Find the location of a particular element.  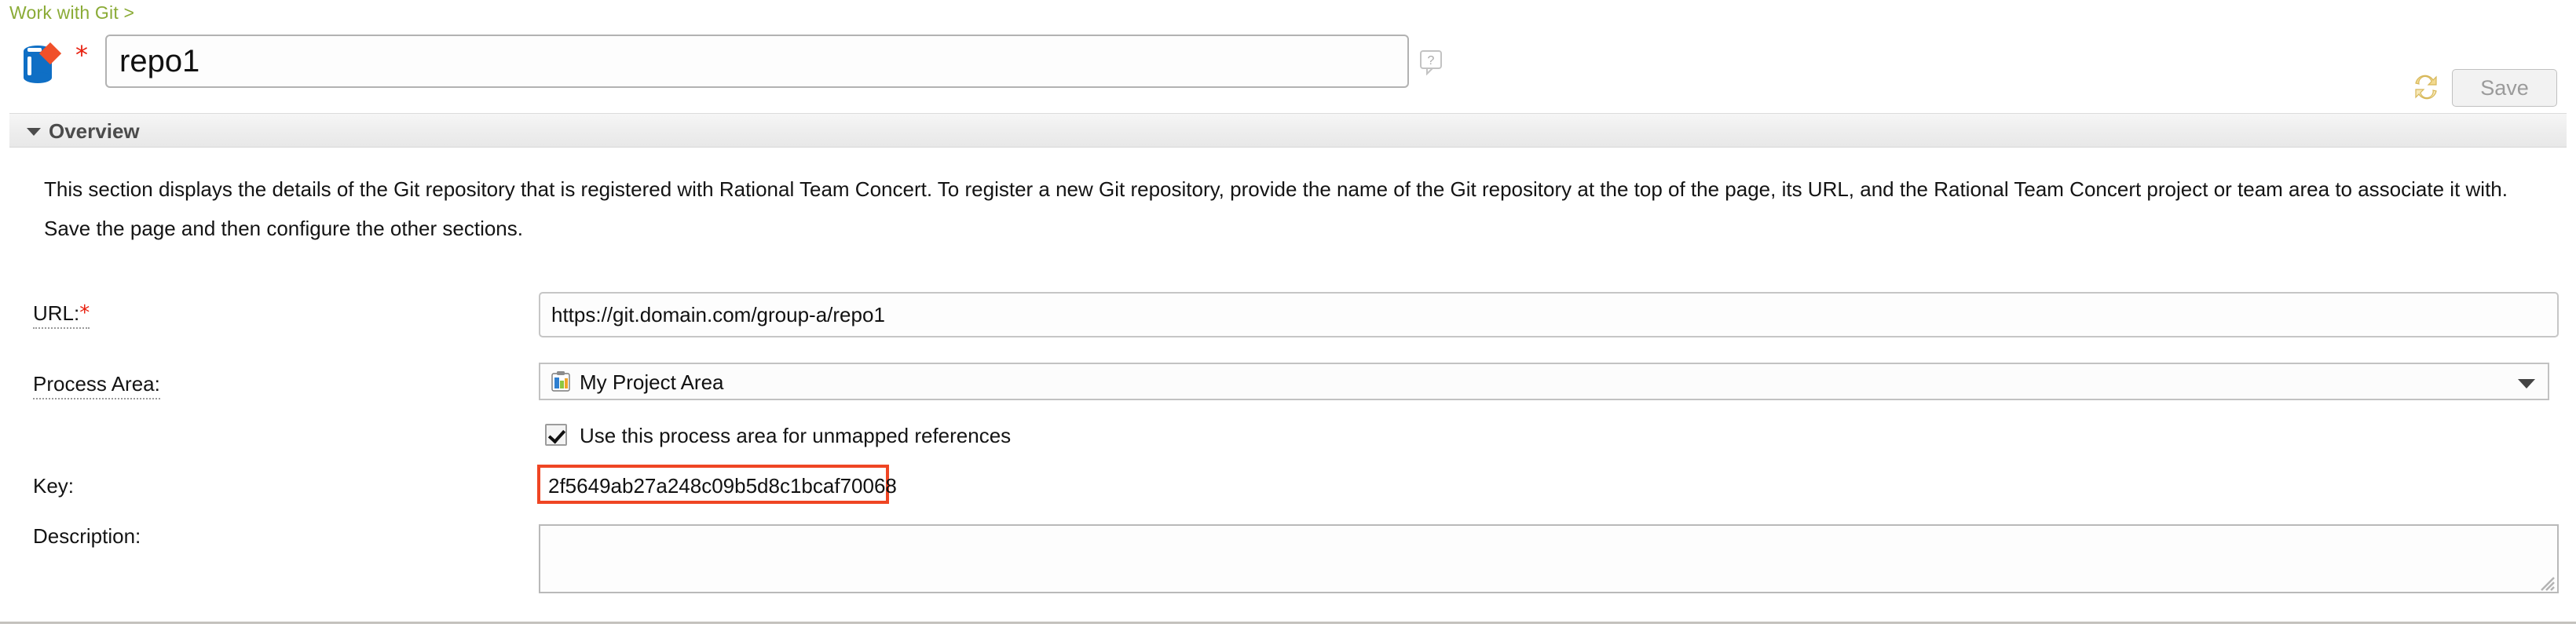

section-title: Overview is located at coordinates (95, 131).